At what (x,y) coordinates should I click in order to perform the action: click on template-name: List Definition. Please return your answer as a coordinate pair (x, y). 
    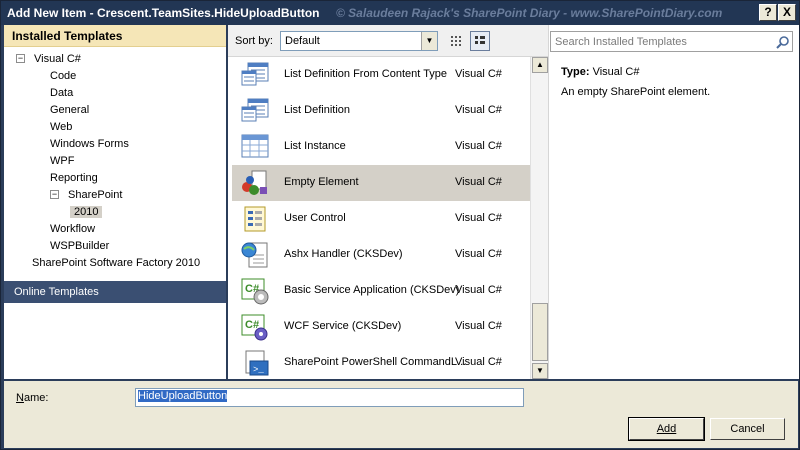
    Looking at the image, I should click on (317, 110).